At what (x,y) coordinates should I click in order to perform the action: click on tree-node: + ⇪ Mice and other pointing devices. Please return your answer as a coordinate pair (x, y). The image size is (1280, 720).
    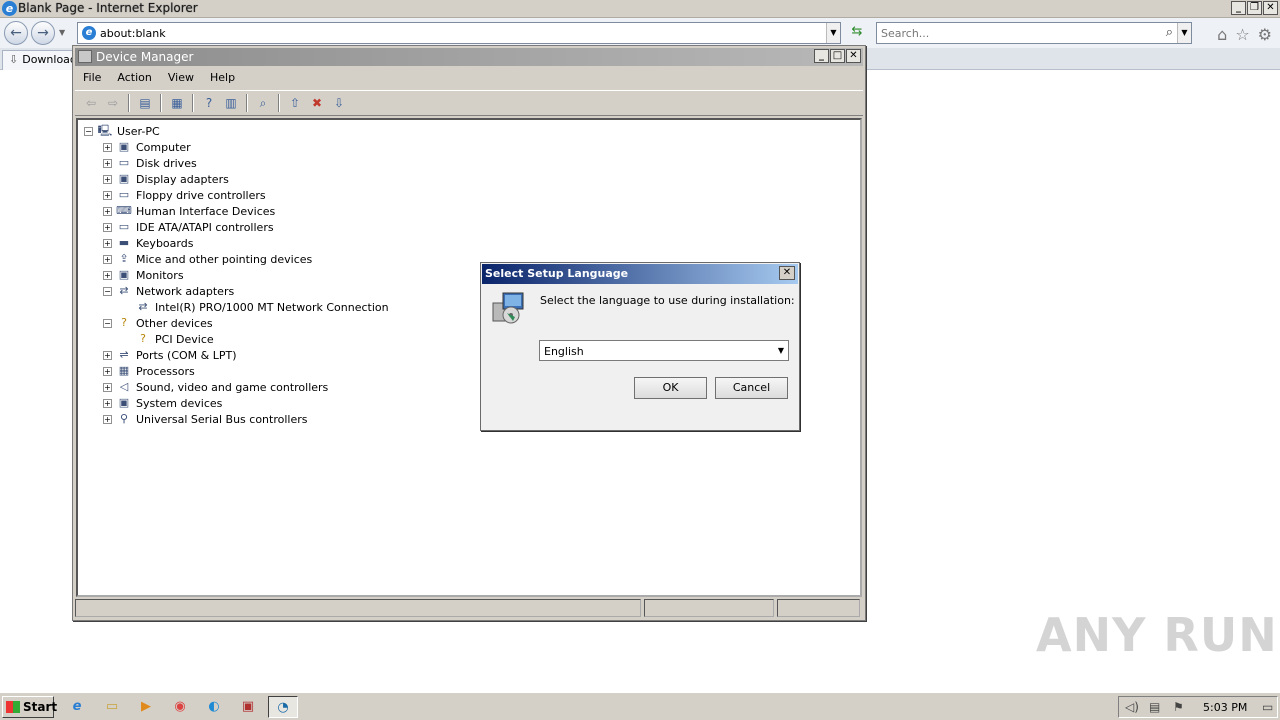
    Looking at the image, I should click on (207, 259).